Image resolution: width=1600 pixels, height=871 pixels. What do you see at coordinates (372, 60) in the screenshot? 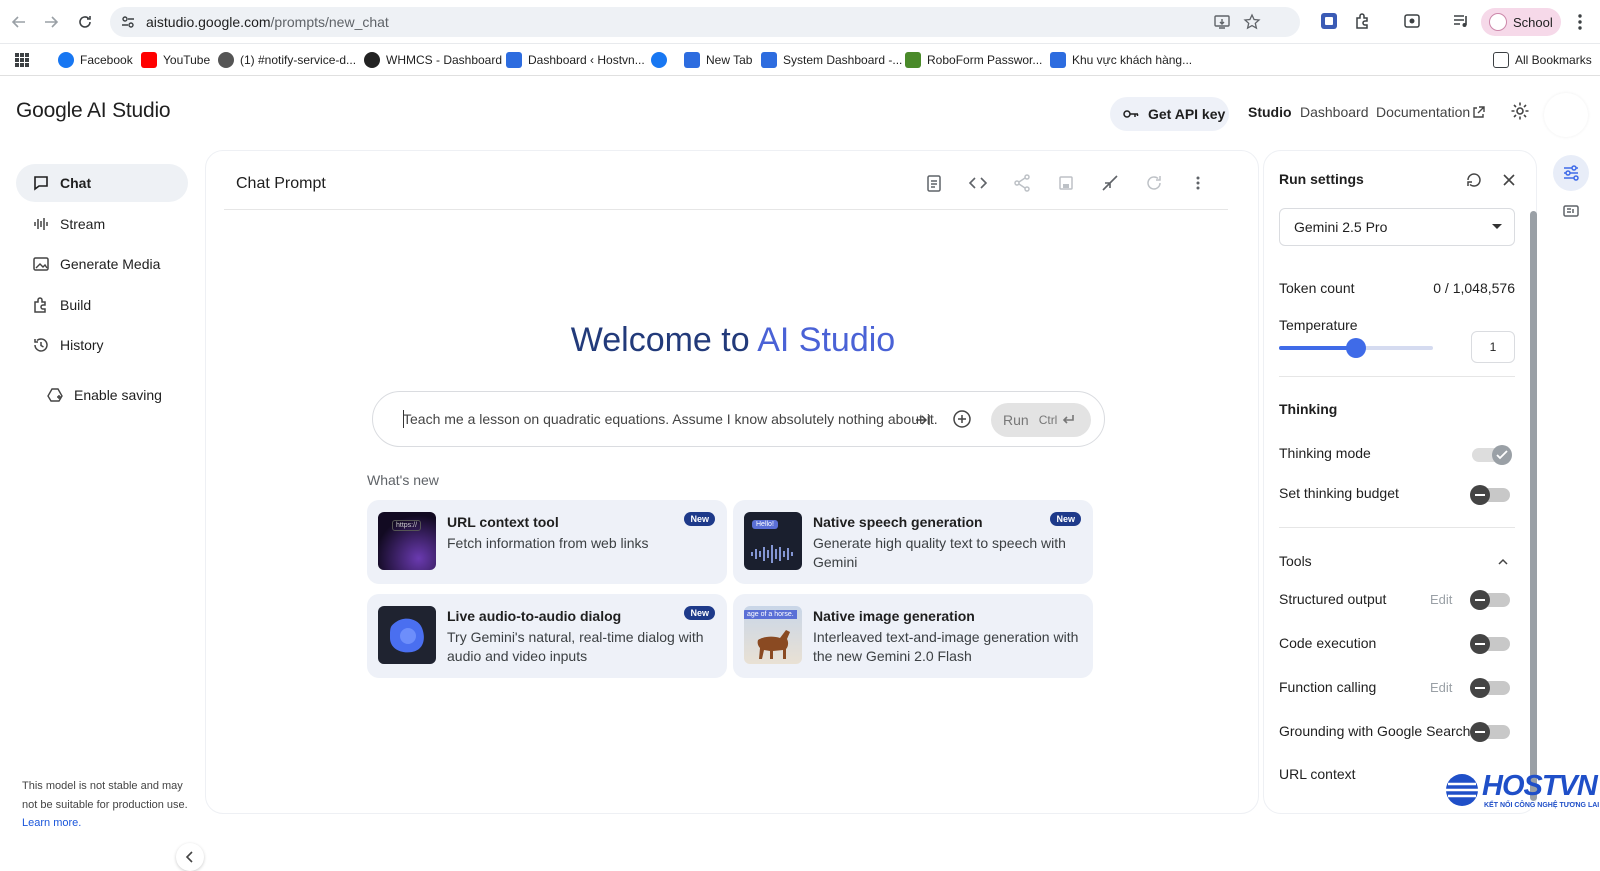
I see `globe-icon` at bounding box center [372, 60].